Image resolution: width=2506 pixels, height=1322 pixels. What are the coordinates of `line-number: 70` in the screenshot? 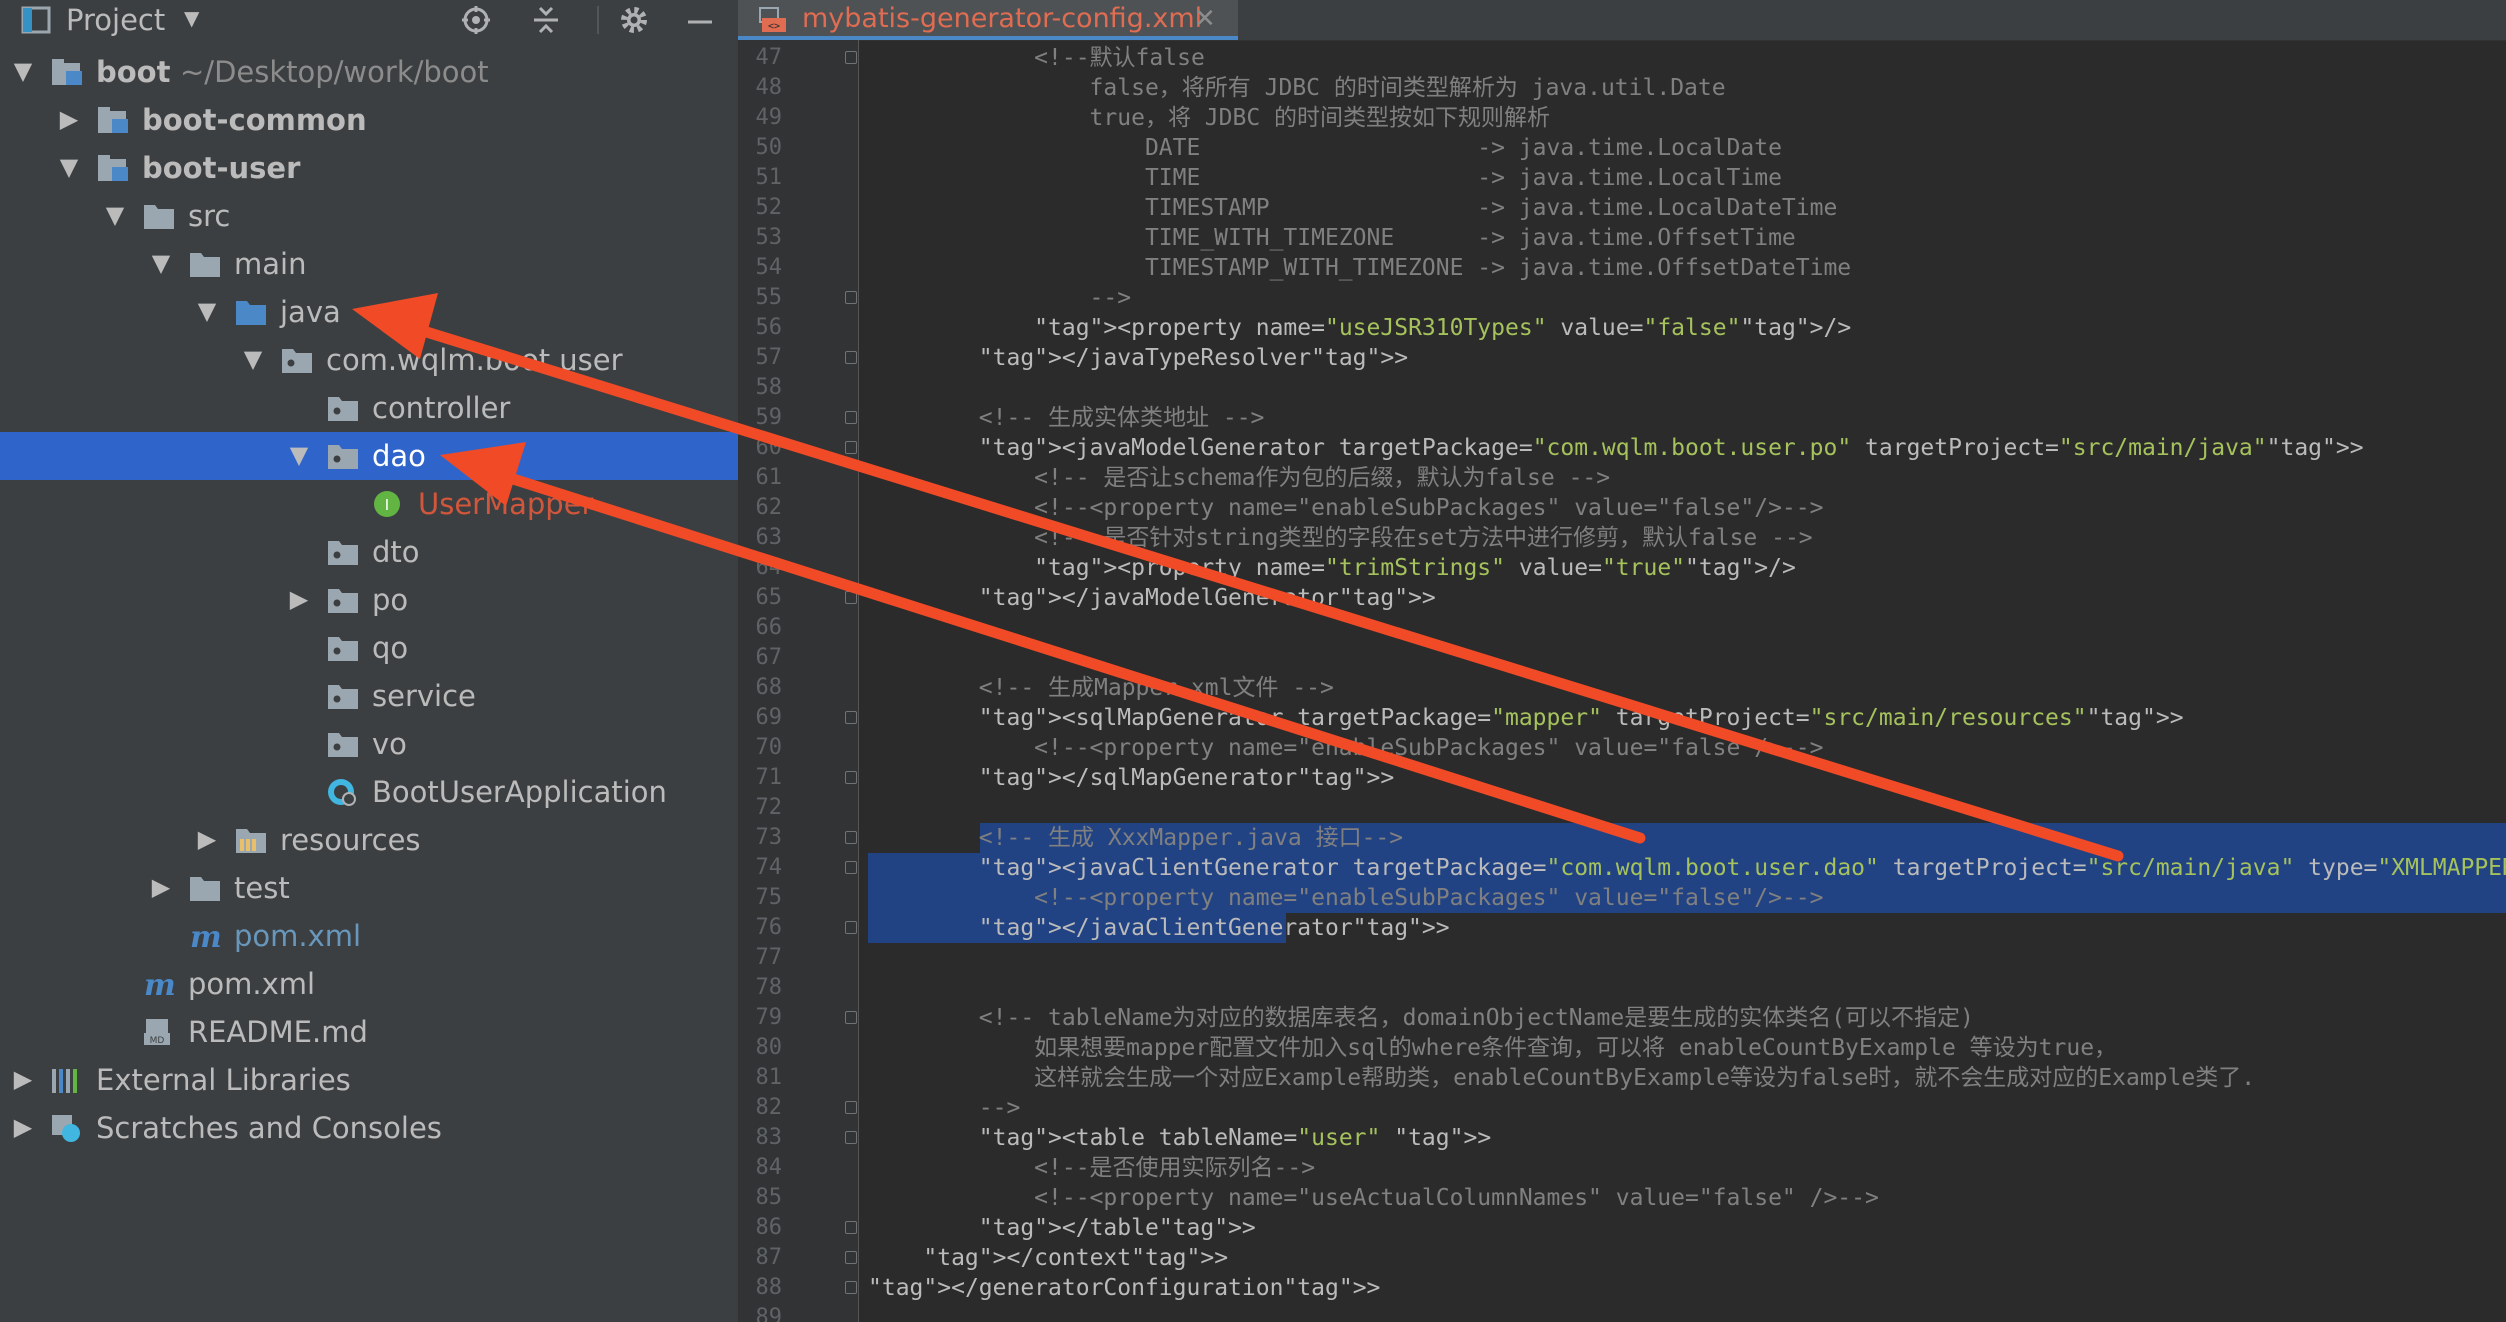 It's located at (769, 747).